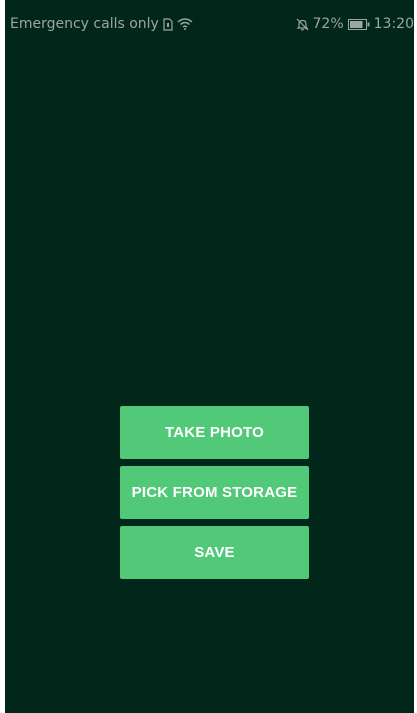 The height and width of the screenshot is (713, 417). Describe the element at coordinates (214, 552) in the screenshot. I see `save-button: SAVE` at that location.